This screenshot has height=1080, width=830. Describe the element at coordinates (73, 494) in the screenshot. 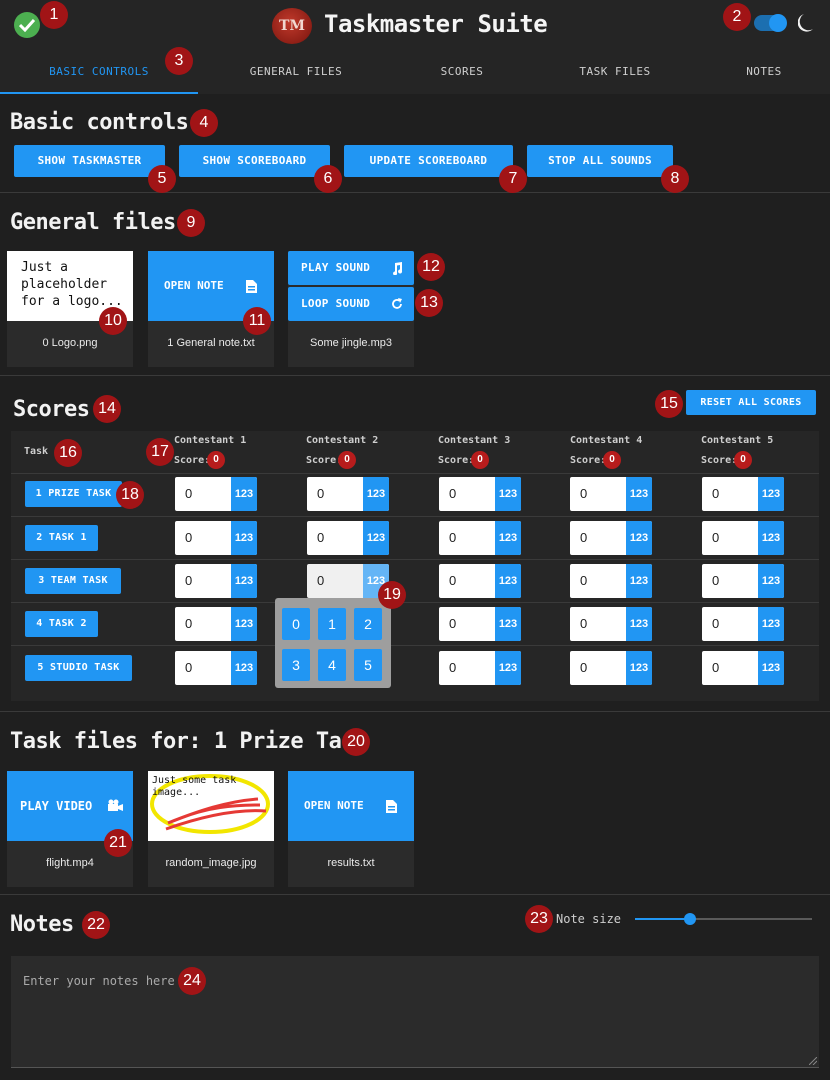

I see `task-button-prize-task: 1 PRIZE TASK` at that location.